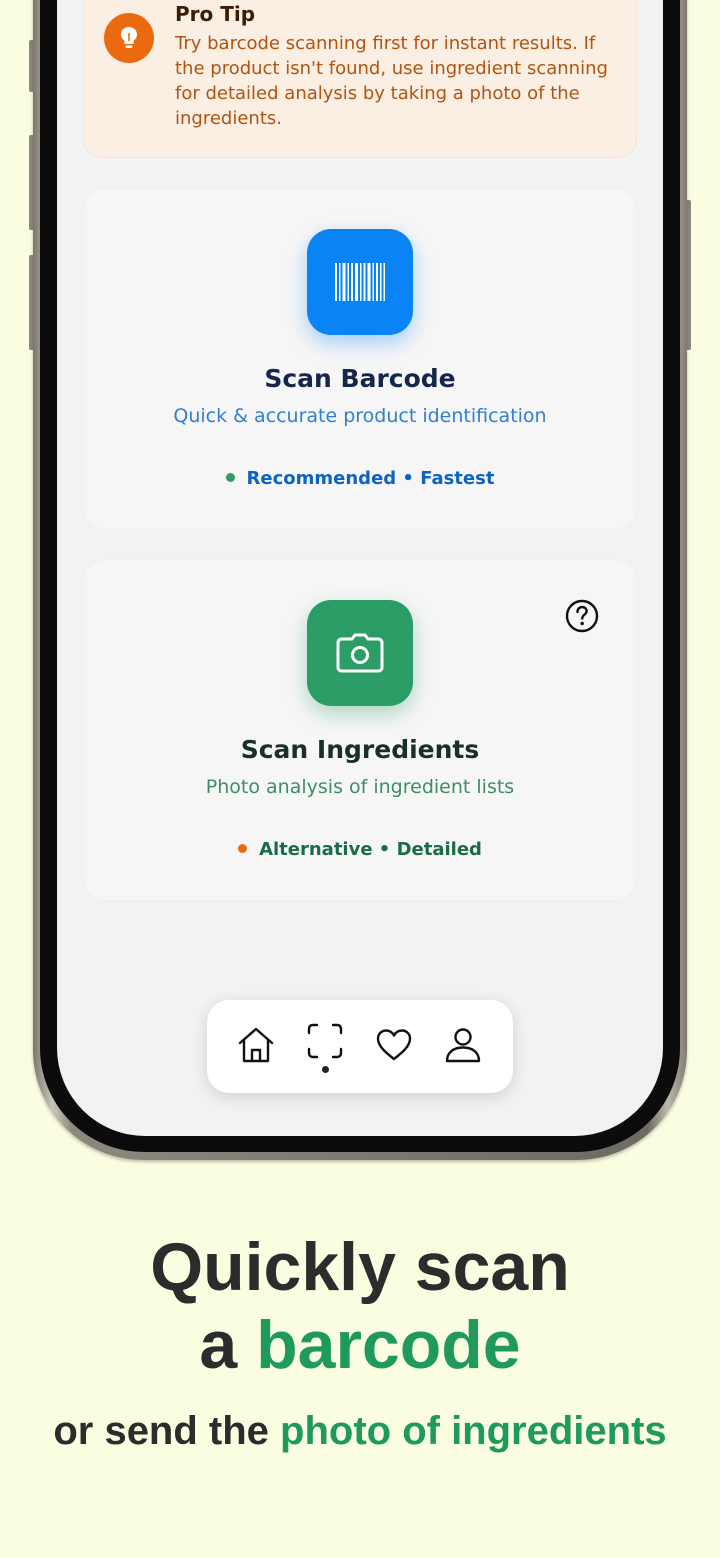 The height and width of the screenshot is (1558, 720). What do you see at coordinates (129, 38) in the screenshot?
I see `lightbulb-icon` at bounding box center [129, 38].